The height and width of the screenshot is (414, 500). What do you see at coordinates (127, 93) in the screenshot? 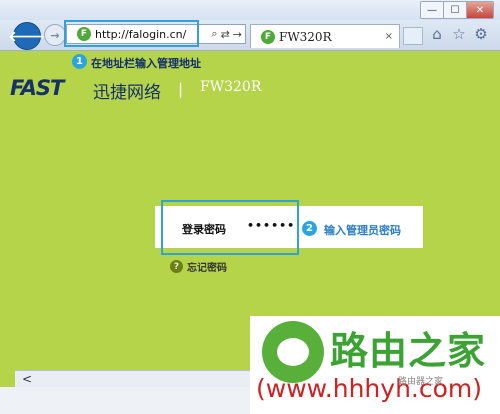
I see `brand-name: 迅捷网络` at bounding box center [127, 93].